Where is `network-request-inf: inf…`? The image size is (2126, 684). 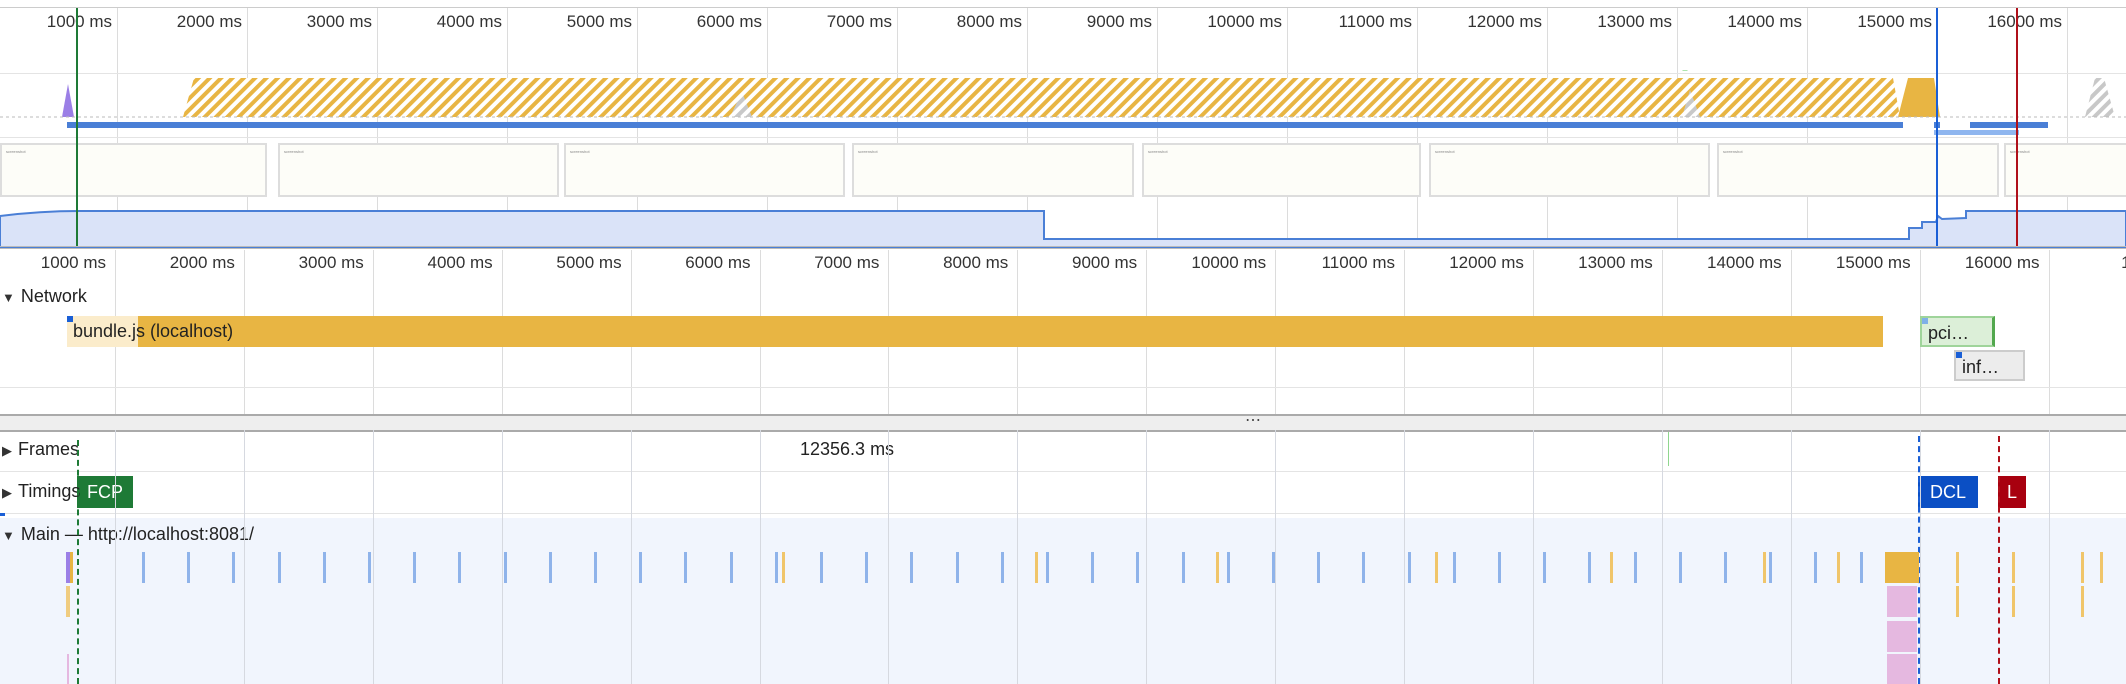 network-request-inf: inf… is located at coordinates (1989, 365).